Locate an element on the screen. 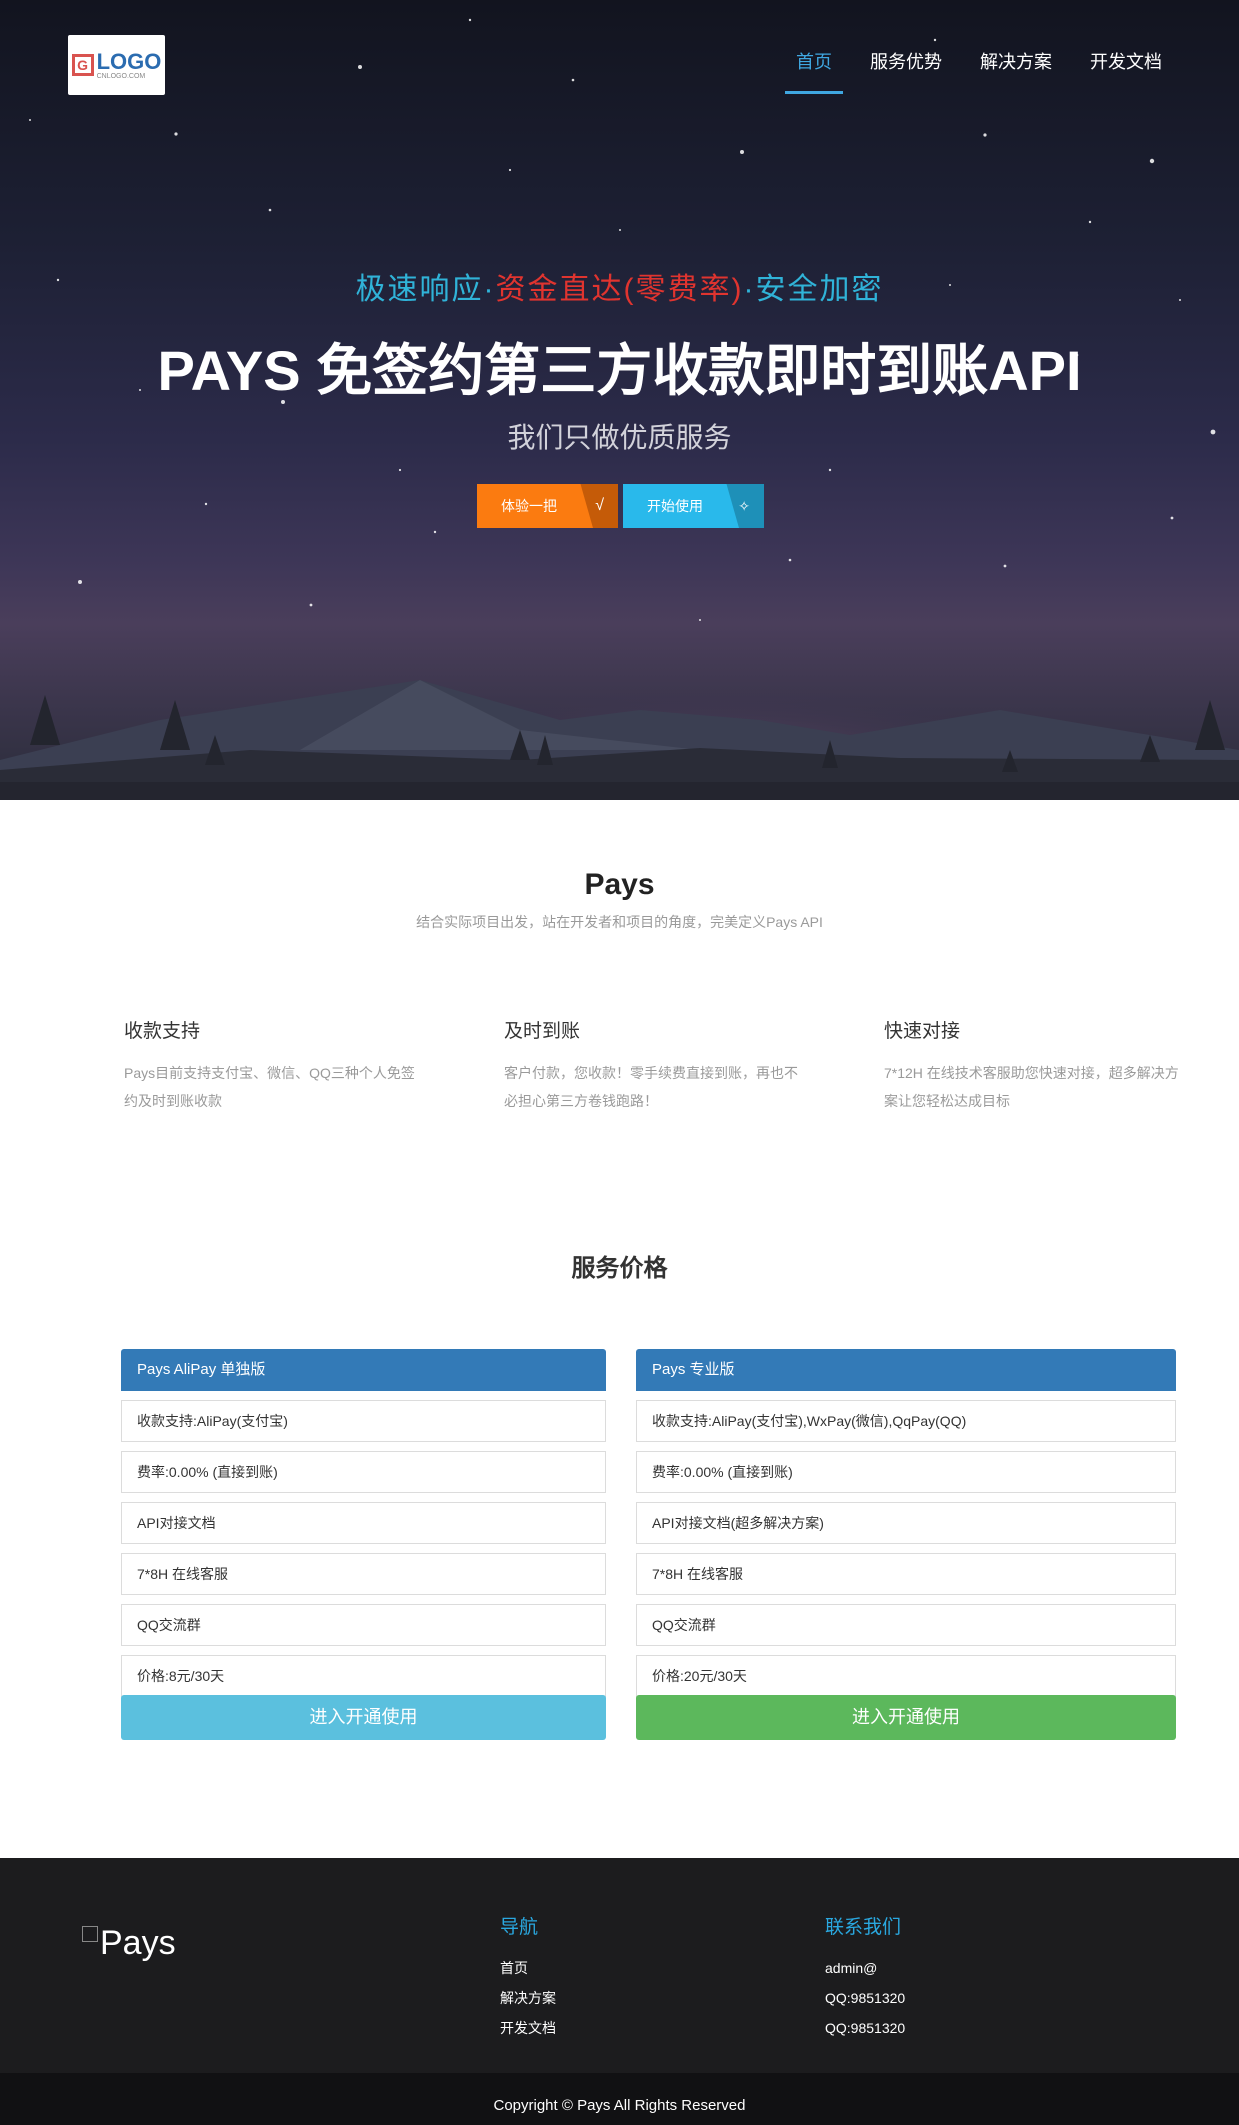  tagline-part-3: ·安全加密 is located at coordinates (813, 289).